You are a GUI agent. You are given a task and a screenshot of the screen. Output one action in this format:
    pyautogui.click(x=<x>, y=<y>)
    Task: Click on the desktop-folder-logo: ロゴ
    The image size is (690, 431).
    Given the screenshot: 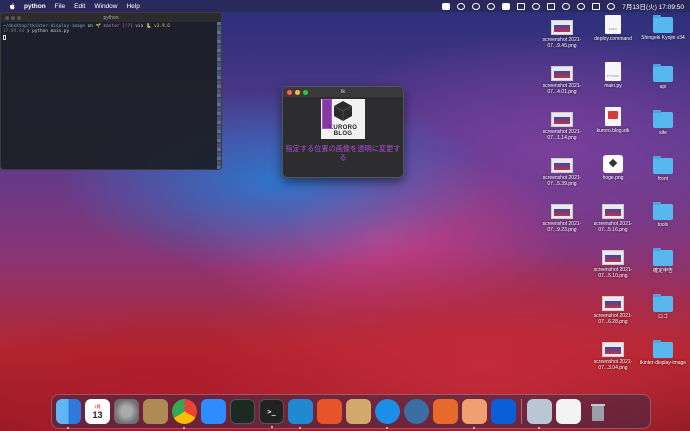 What is the action you would take?
    pyautogui.click(x=663, y=307)
    